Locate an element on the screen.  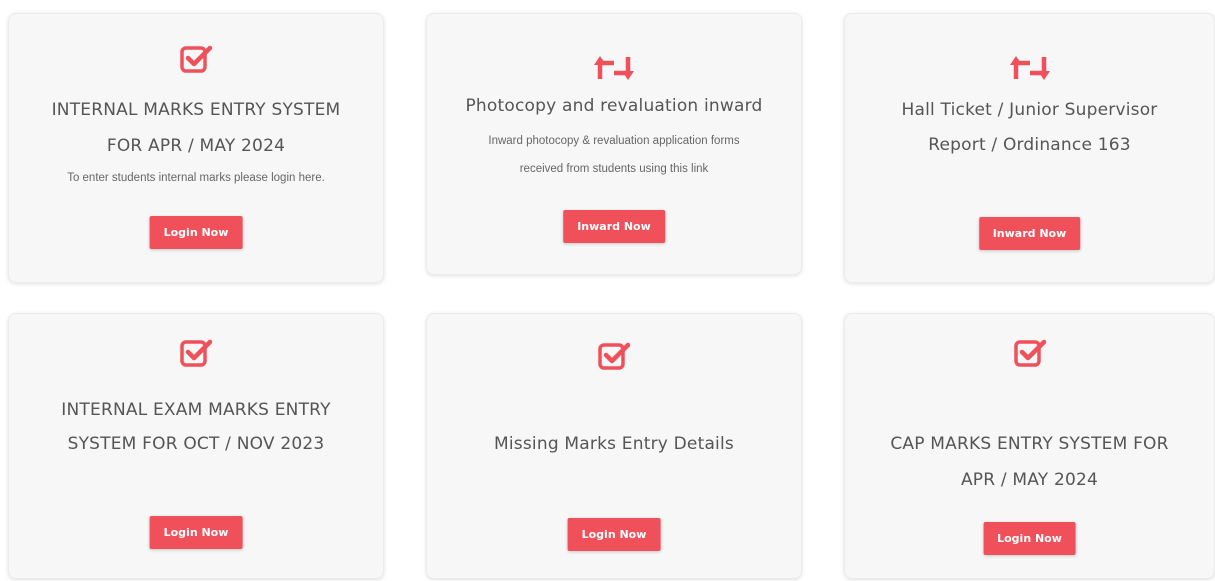
card-title-line-1: CAP MARKS ENTRY SYSTEM FOR is located at coordinates (1029, 444).